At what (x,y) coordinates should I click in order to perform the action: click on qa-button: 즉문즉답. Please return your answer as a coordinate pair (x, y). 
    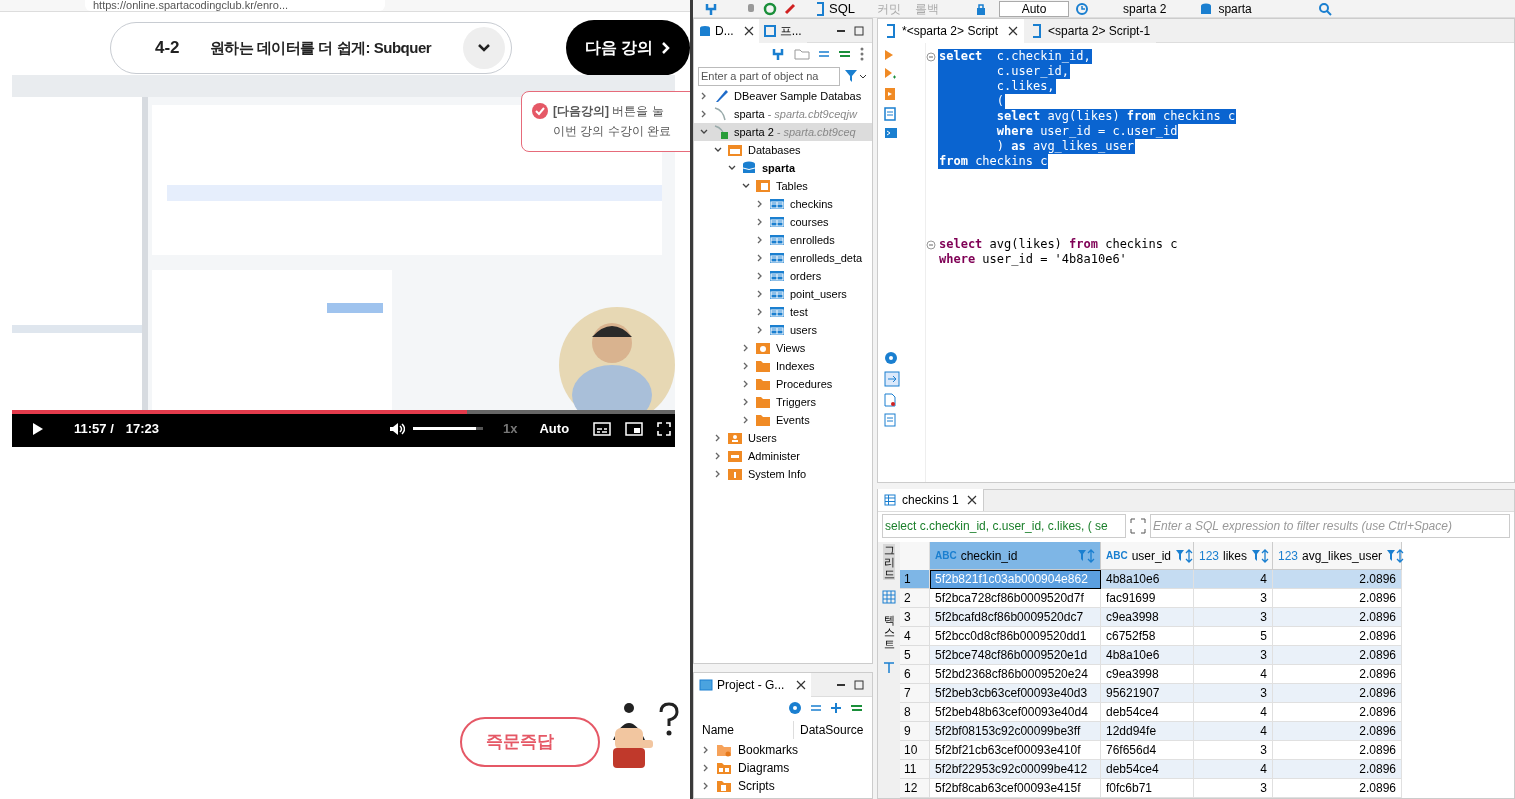
    Looking at the image, I should click on (530, 742).